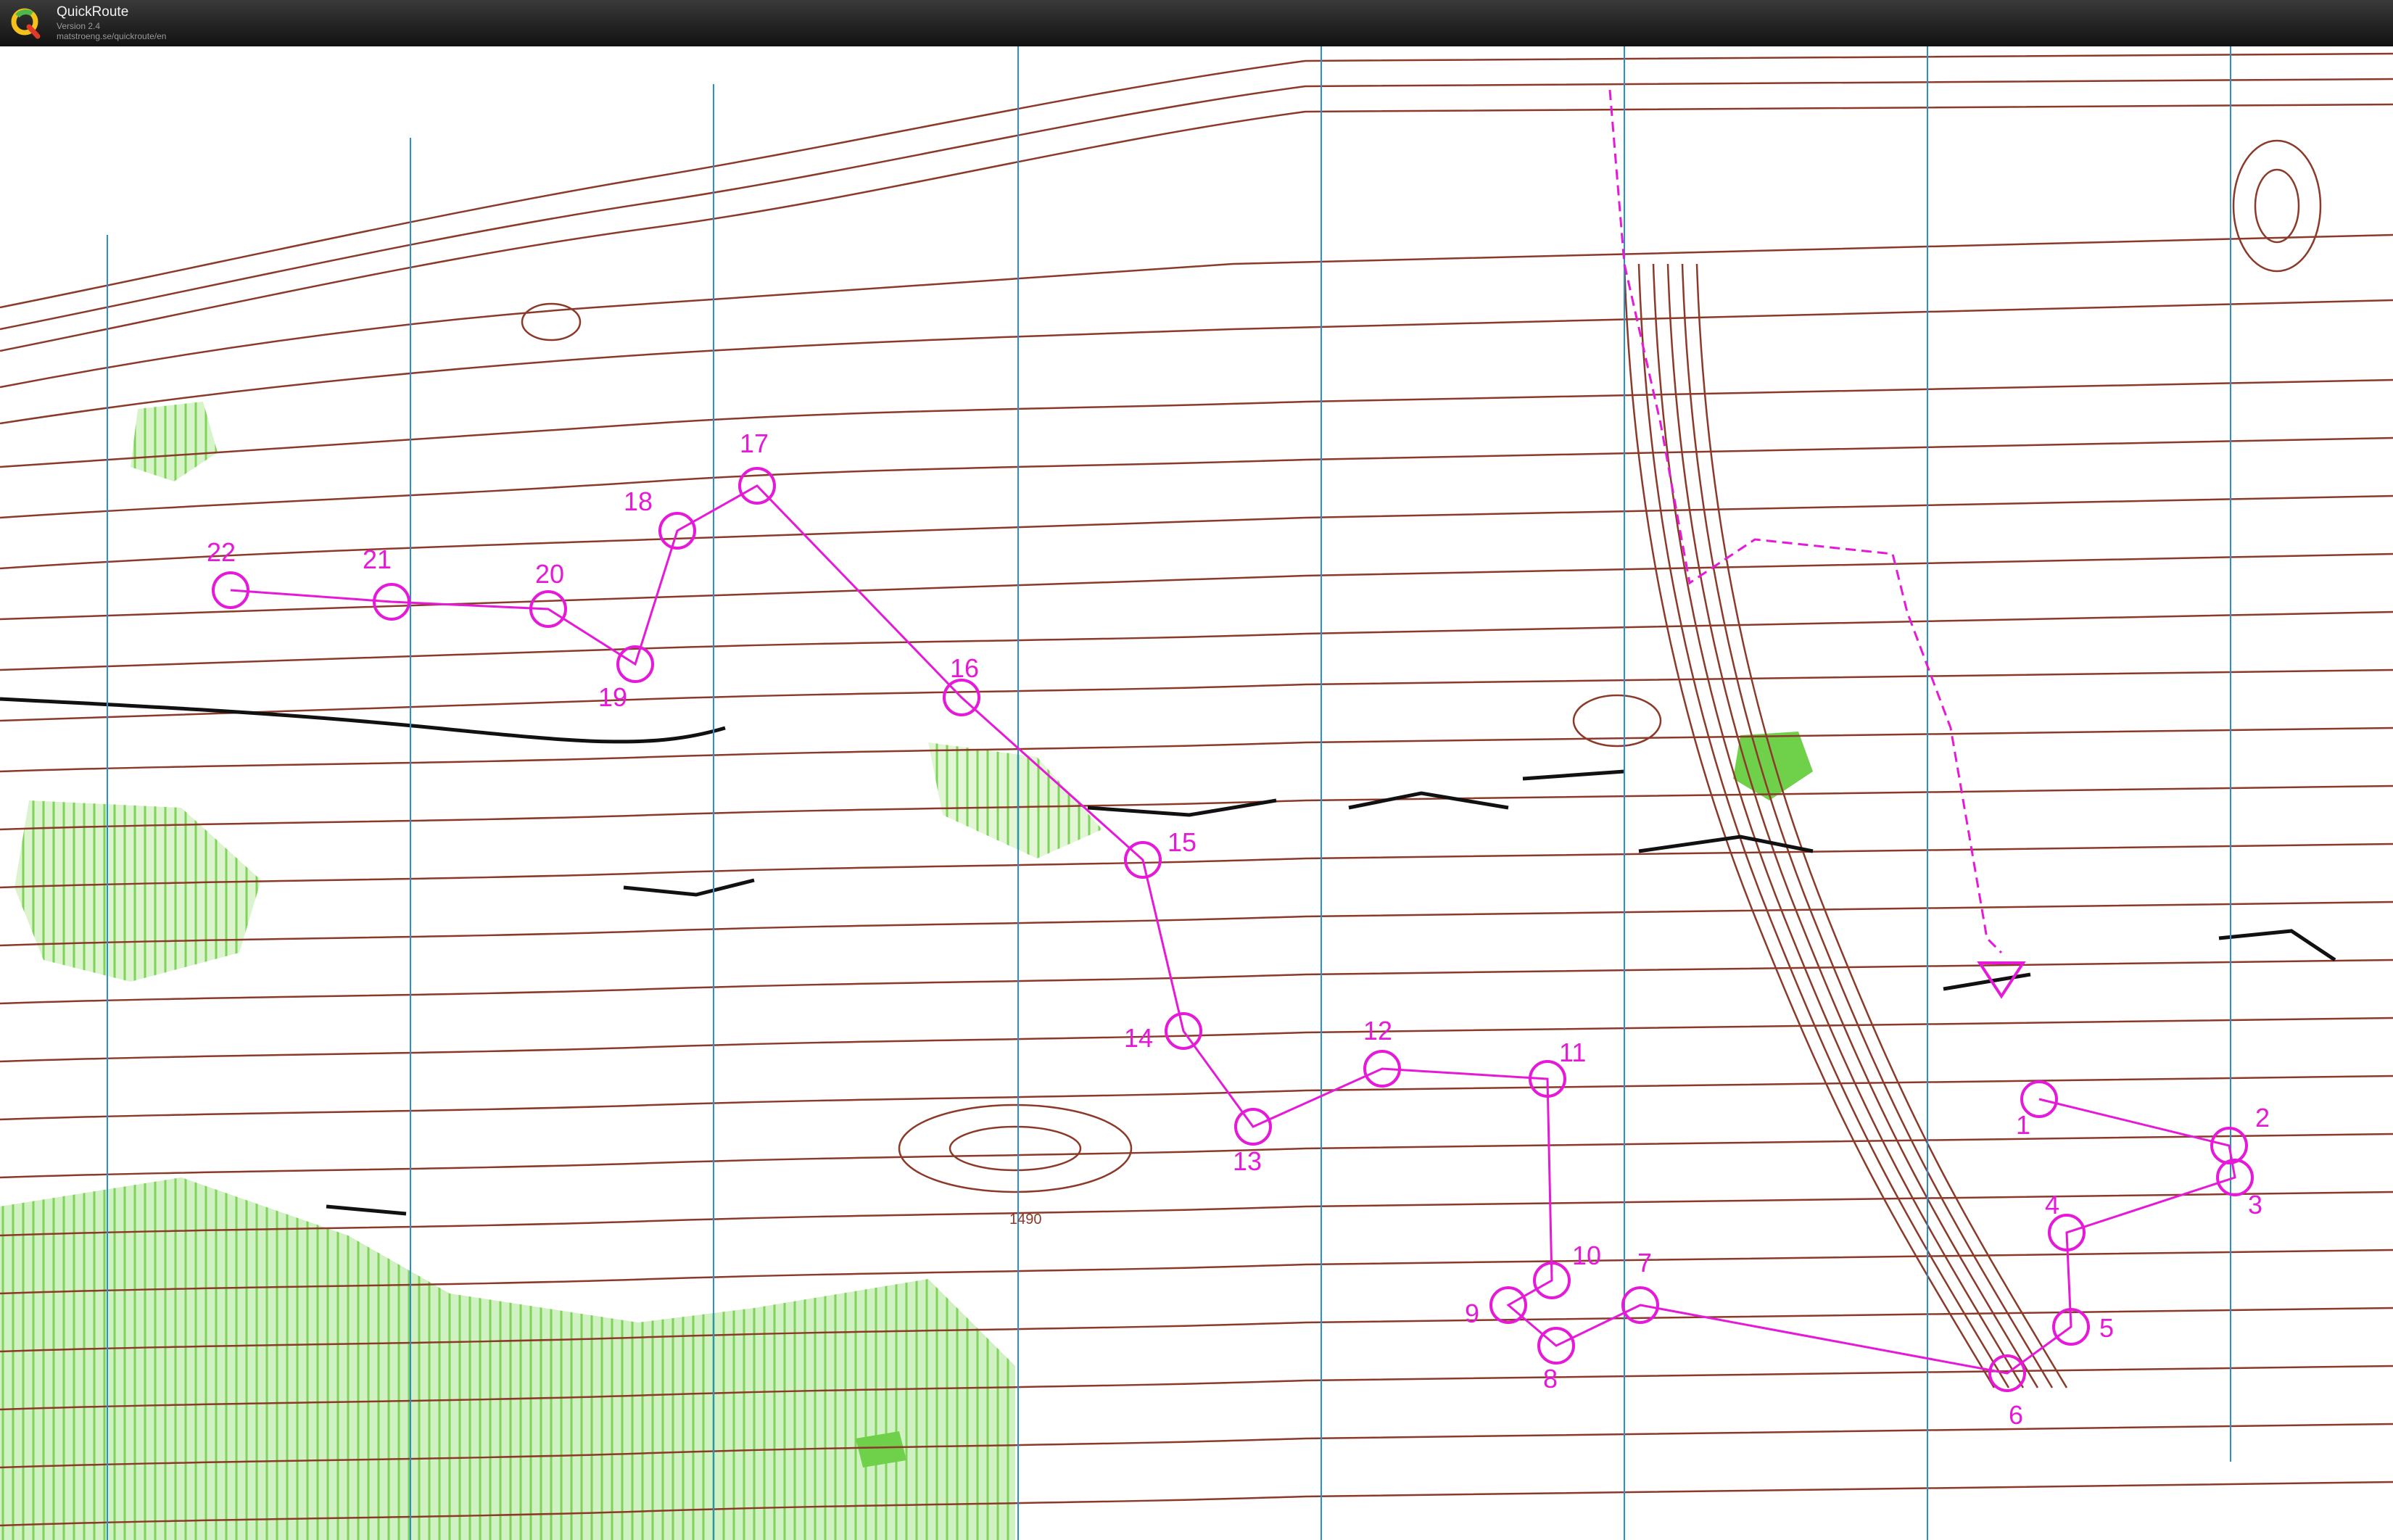 This screenshot has width=2393, height=1540. What do you see at coordinates (79, 26) in the screenshot?
I see `app-version: Version 2.4` at bounding box center [79, 26].